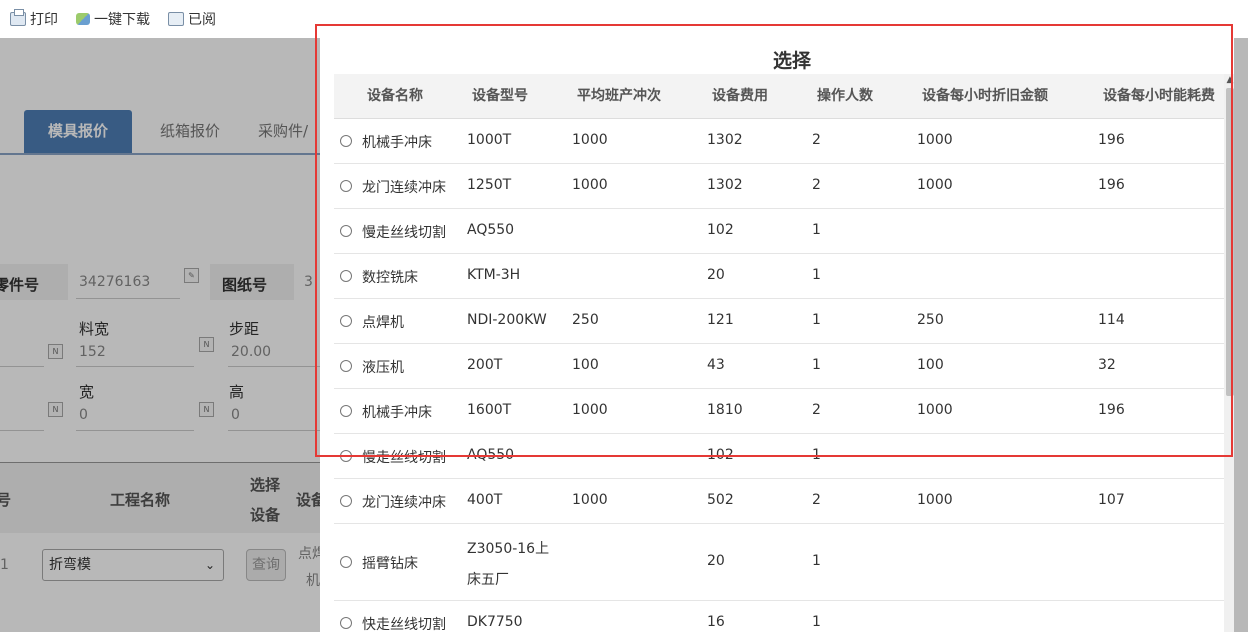 Image resolution: width=1248 pixels, height=632 pixels. I want to click on cell-equipment-model: 1250T, so click(489, 185).